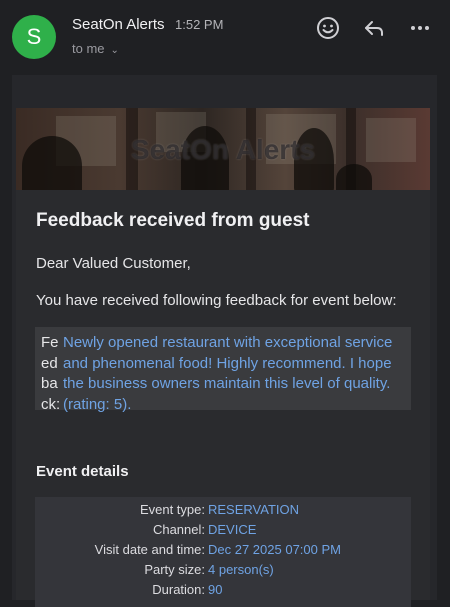 This screenshot has width=450, height=607. What do you see at coordinates (253, 509) in the screenshot?
I see `event-detail-value: RESERVATION` at bounding box center [253, 509].